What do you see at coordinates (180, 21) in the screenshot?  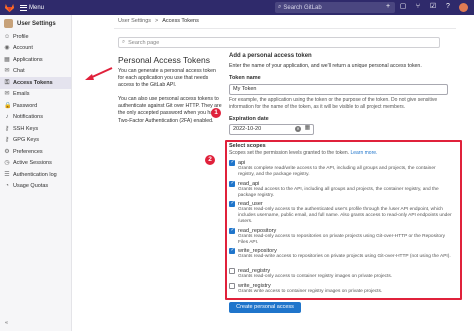 I see `breadcrumb-current: Access Tokens` at bounding box center [180, 21].